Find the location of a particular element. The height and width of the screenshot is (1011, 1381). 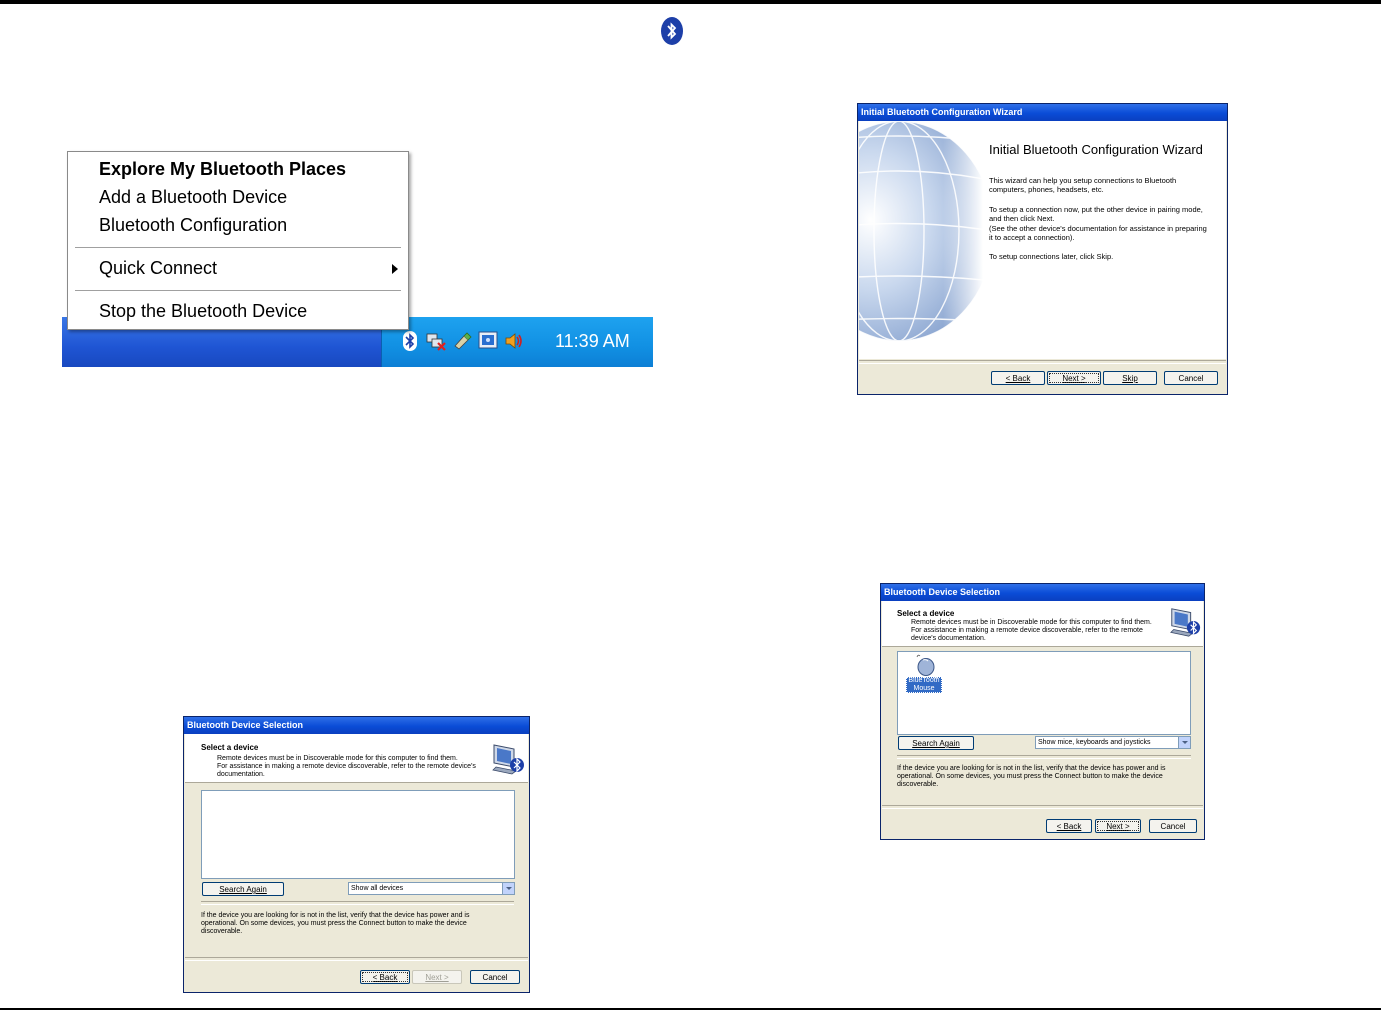

system-tray: 11:39 AM is located at coordinates (517, 342).